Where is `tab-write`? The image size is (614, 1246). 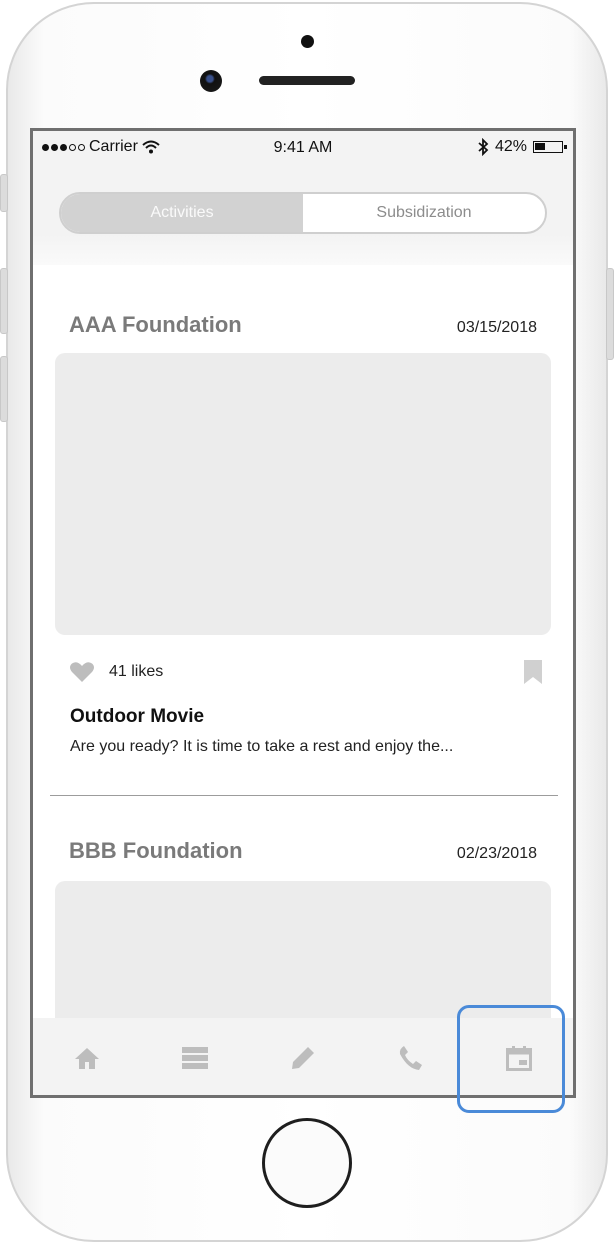 tab-write is located at coordinates (303, 1058).